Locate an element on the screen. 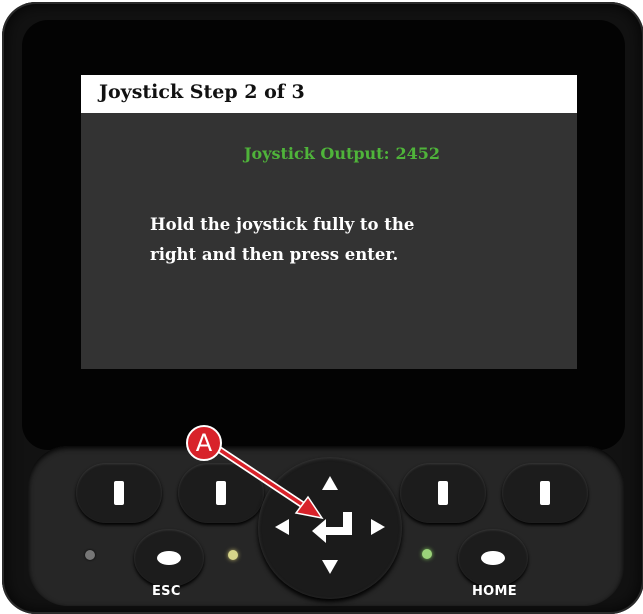  keypad-icons-layer is located at coordinates (300, 510).